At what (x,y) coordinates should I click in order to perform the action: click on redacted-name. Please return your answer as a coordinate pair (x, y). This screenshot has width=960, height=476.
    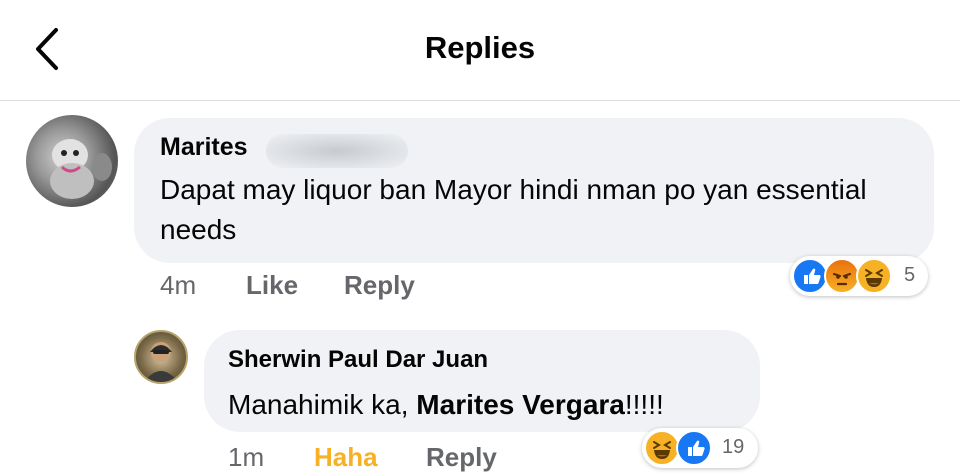
    Looking at the image, I should click on (337, 151).